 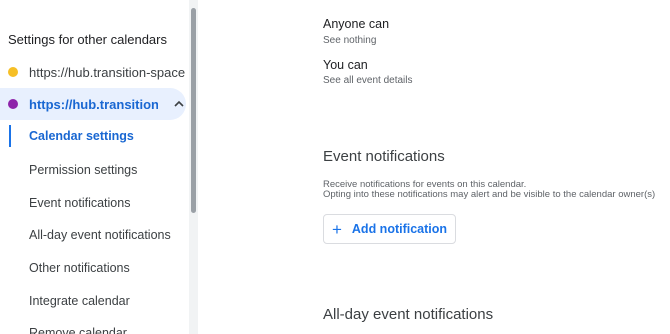 What do you see at coordinates (78, 330) in the screenshot?
I see `sidebar-item-label: Remove calendar` at bounding box center [78, 330].